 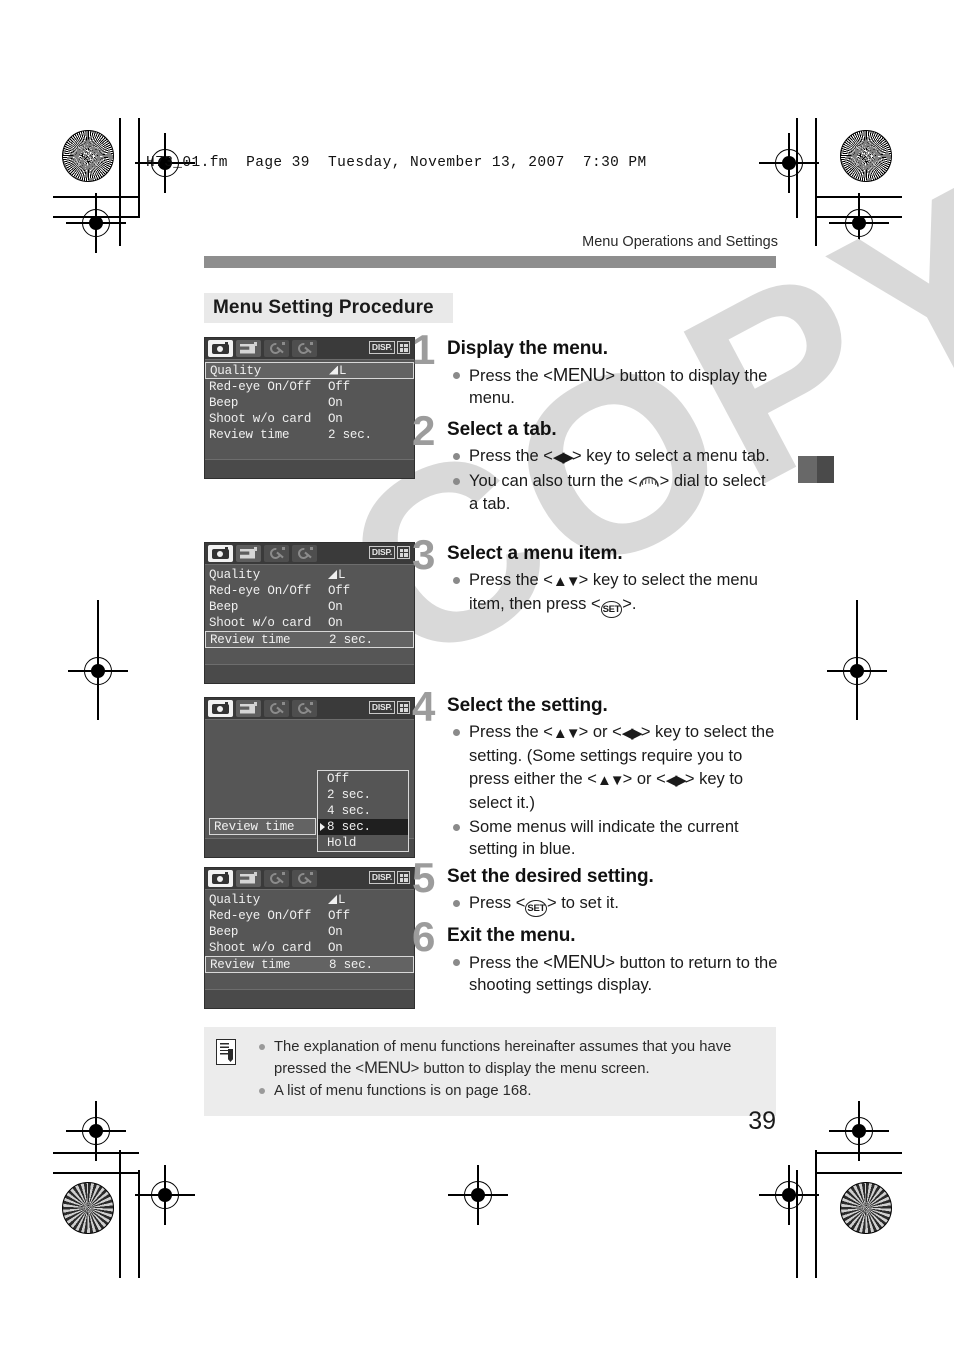 I want to click on menu-button-glyph: MENU, so click(x=579, y=374).